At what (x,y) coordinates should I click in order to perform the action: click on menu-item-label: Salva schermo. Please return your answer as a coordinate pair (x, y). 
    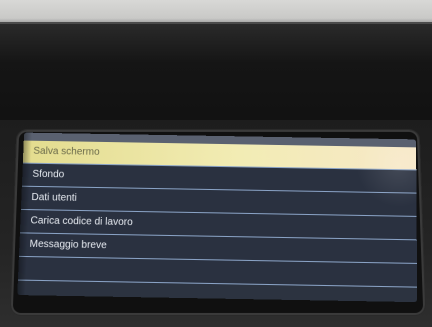
    Looking at the image, I should click on (66, 151).